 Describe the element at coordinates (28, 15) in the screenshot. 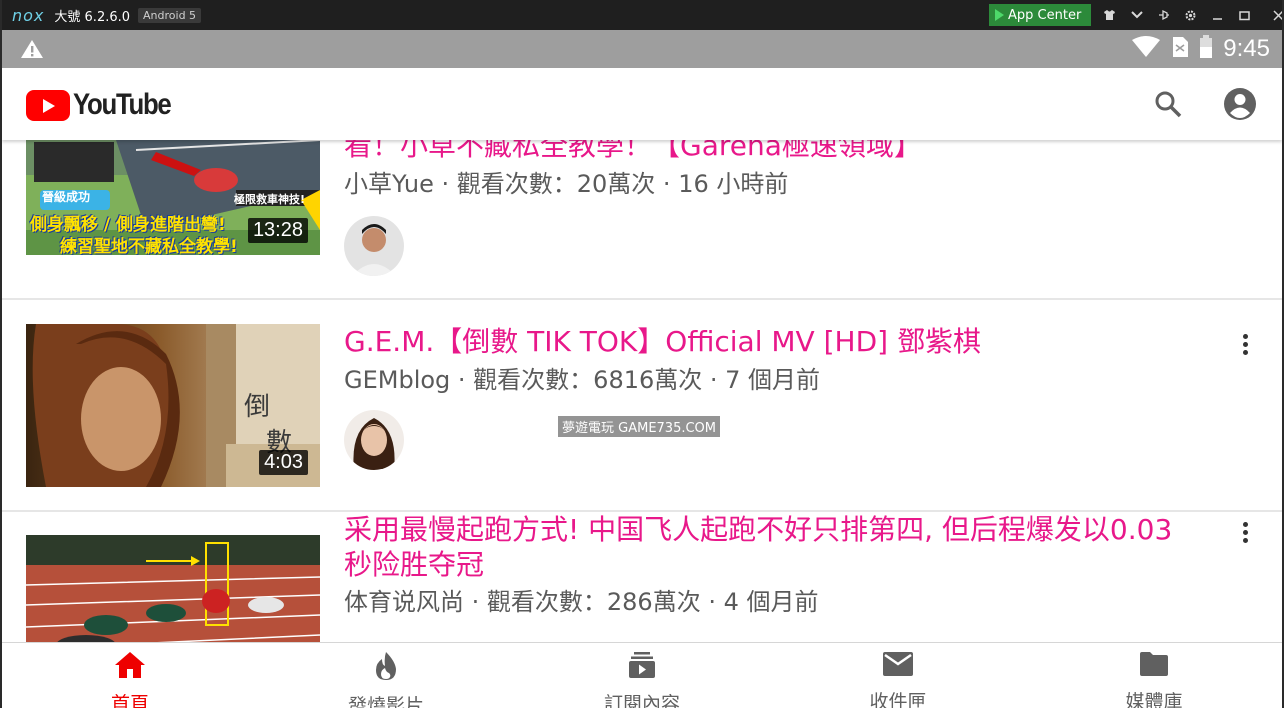

I see `nox-logo: nox` at that location.